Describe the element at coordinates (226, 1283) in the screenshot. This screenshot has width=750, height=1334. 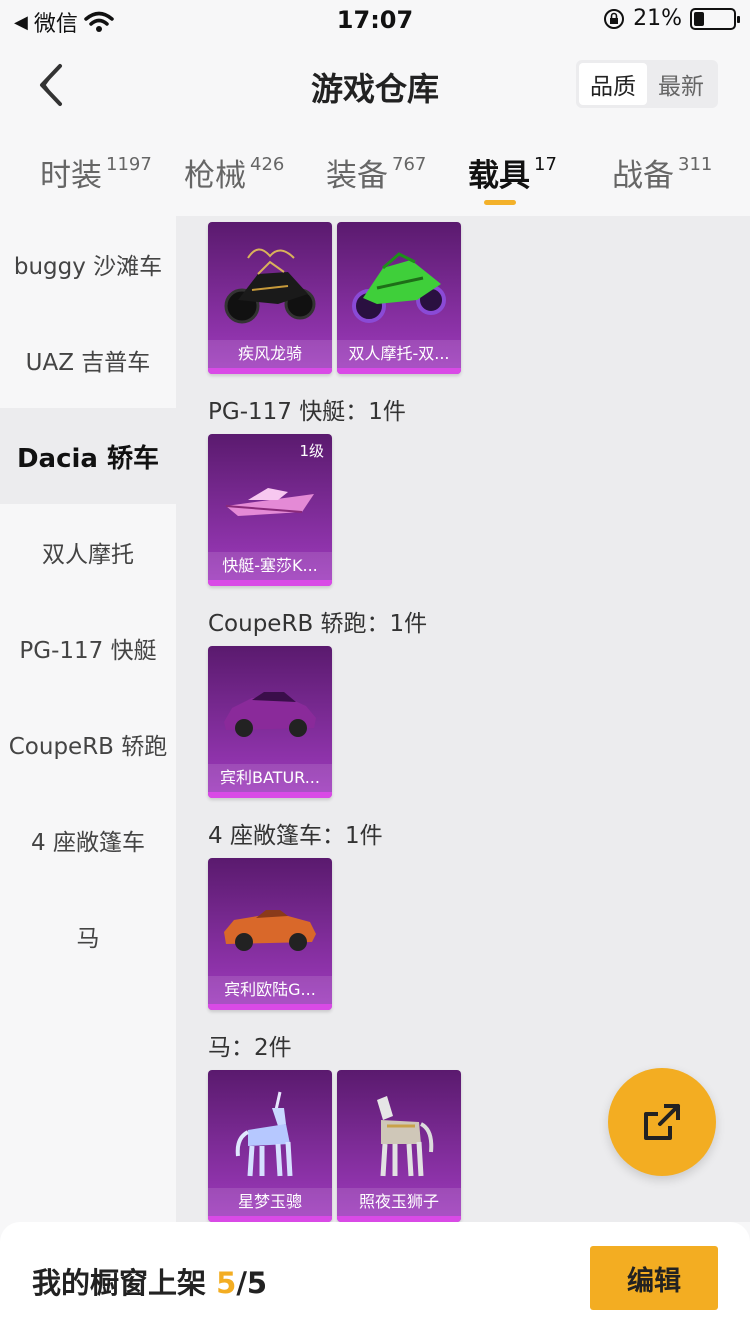
I see `showcase-current-count: 5` at that location.